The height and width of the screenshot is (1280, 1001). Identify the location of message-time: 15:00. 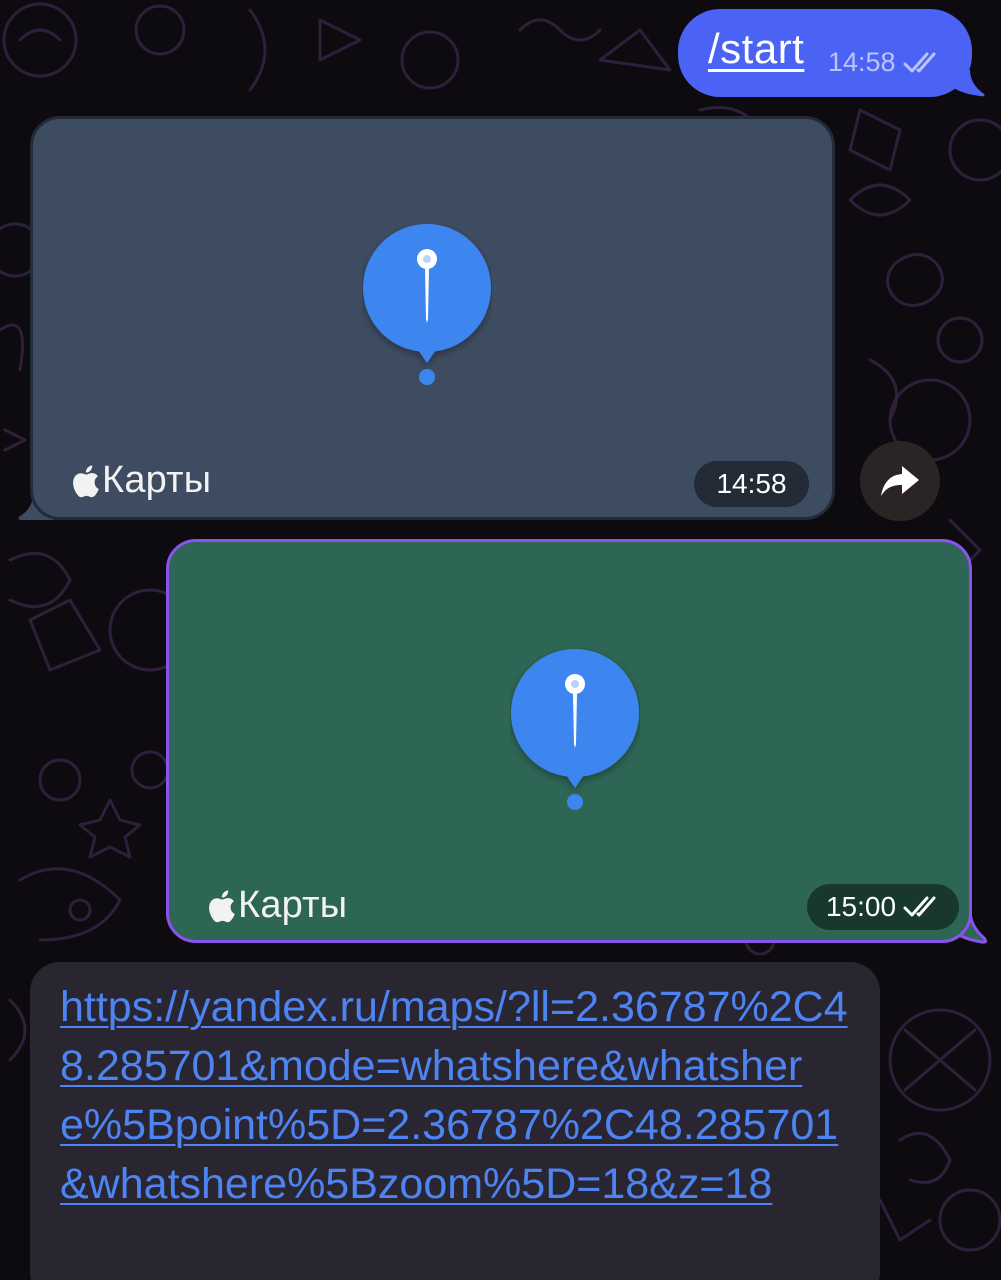
(861, 906).